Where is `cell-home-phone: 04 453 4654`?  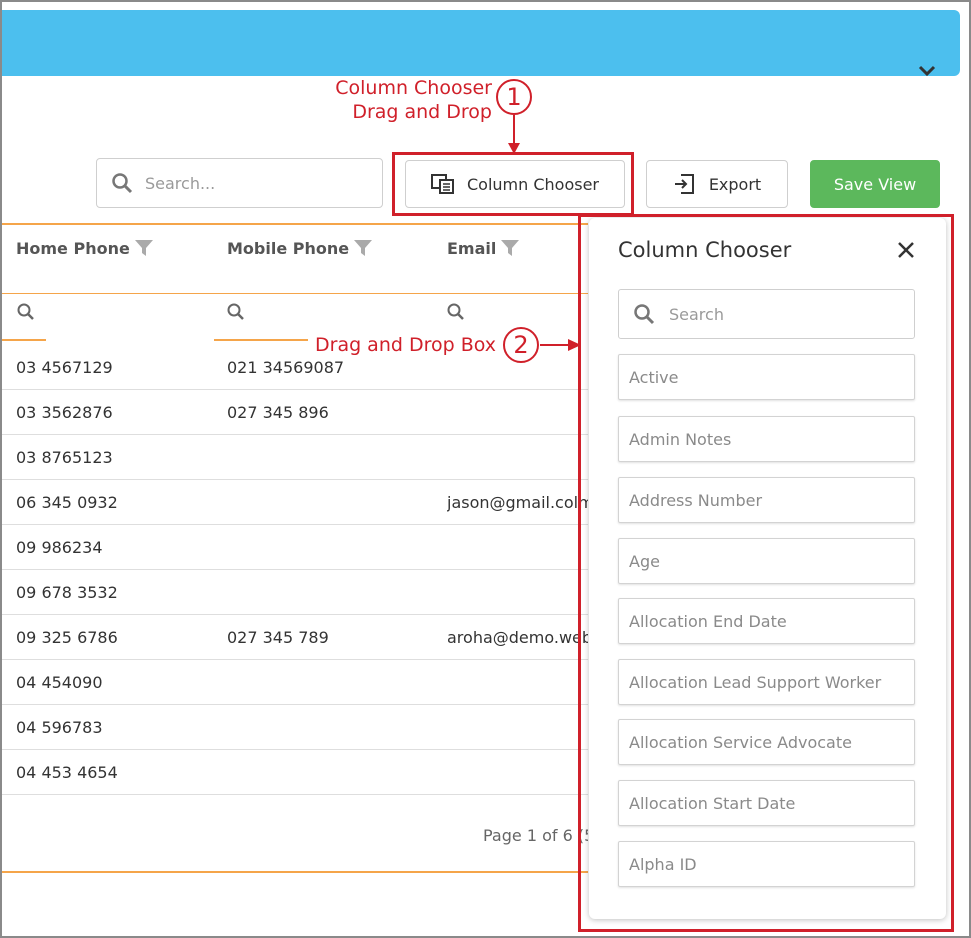 cell-home-phone: 04 453 4654 is located at coordinates (67, 772).